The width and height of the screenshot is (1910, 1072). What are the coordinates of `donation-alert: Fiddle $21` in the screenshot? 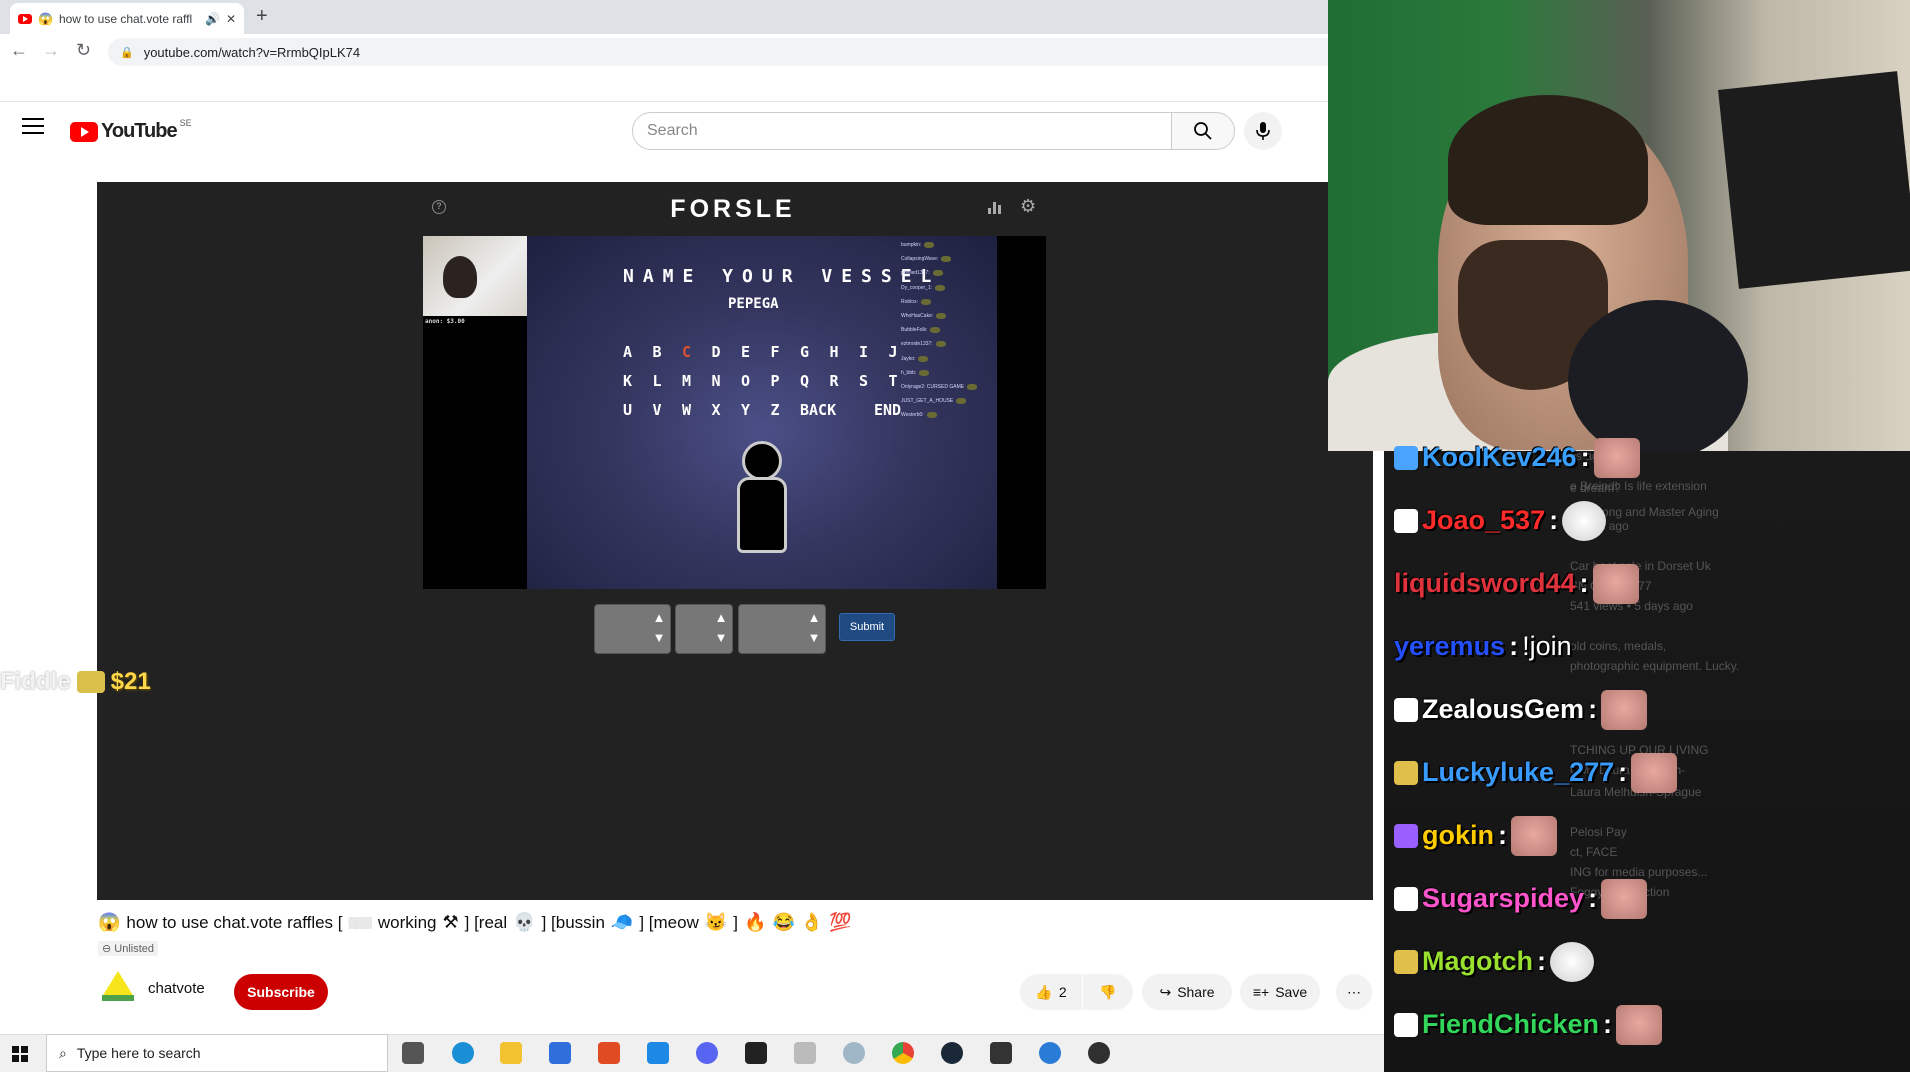 It's located at (75, 682).